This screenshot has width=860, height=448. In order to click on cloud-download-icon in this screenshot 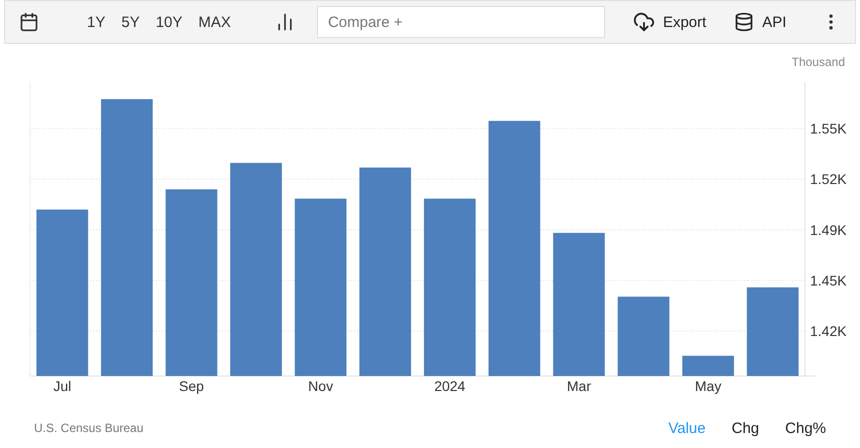, I will do `click(643, 22)`.